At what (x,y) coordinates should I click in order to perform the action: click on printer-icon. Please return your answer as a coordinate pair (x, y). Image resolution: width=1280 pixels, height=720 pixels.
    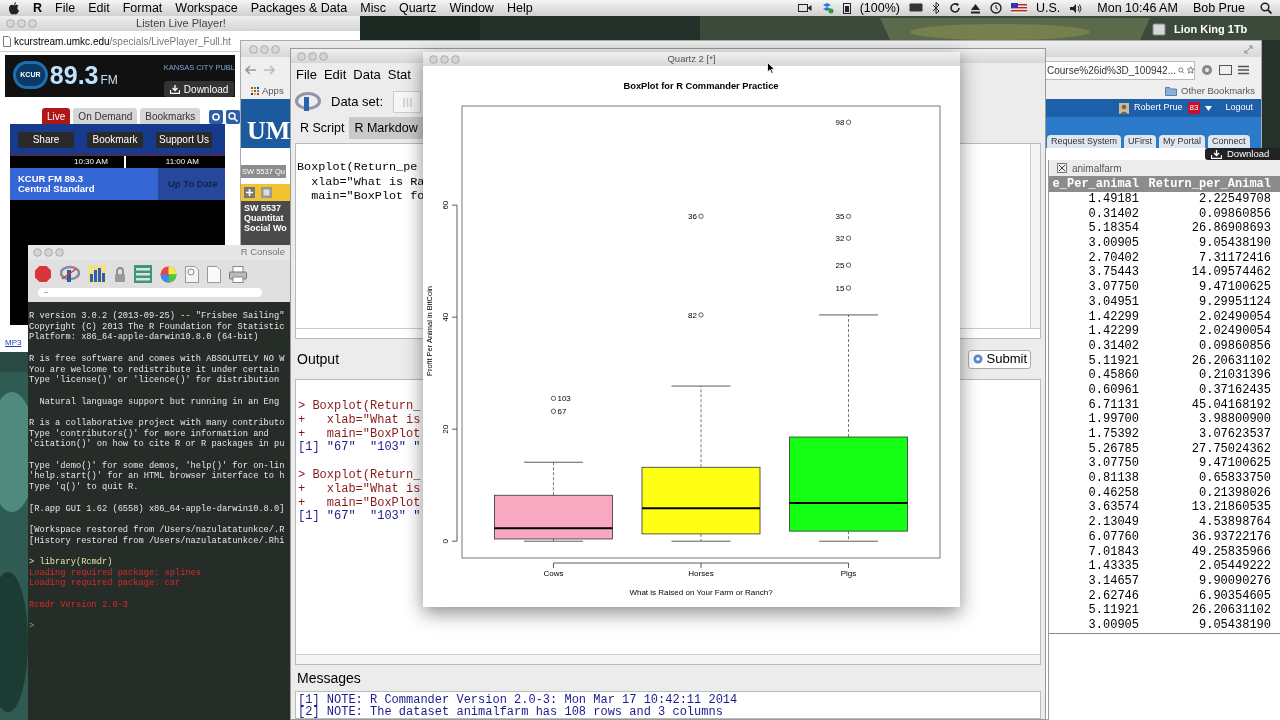
    Looking at the image, I should click on (238, 274).